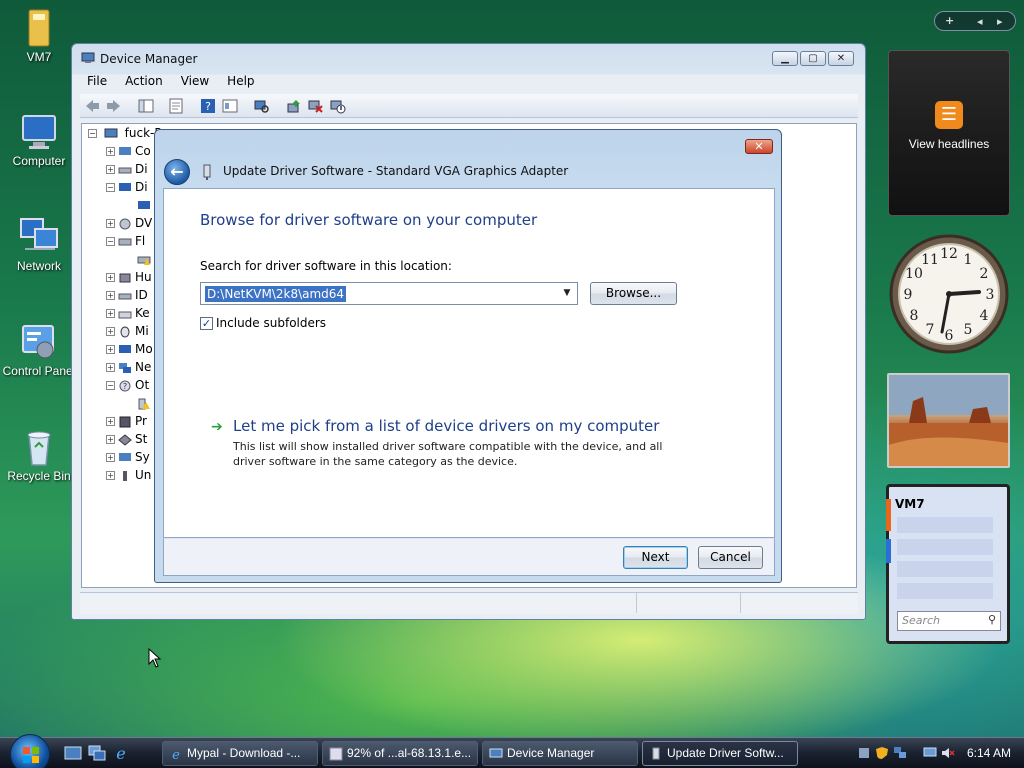 The image size is (1024, 768). What do you see at coordinates (127, 170) in the screenshot?
I see `tree-item: + Di` at bounding box center [127, 170].